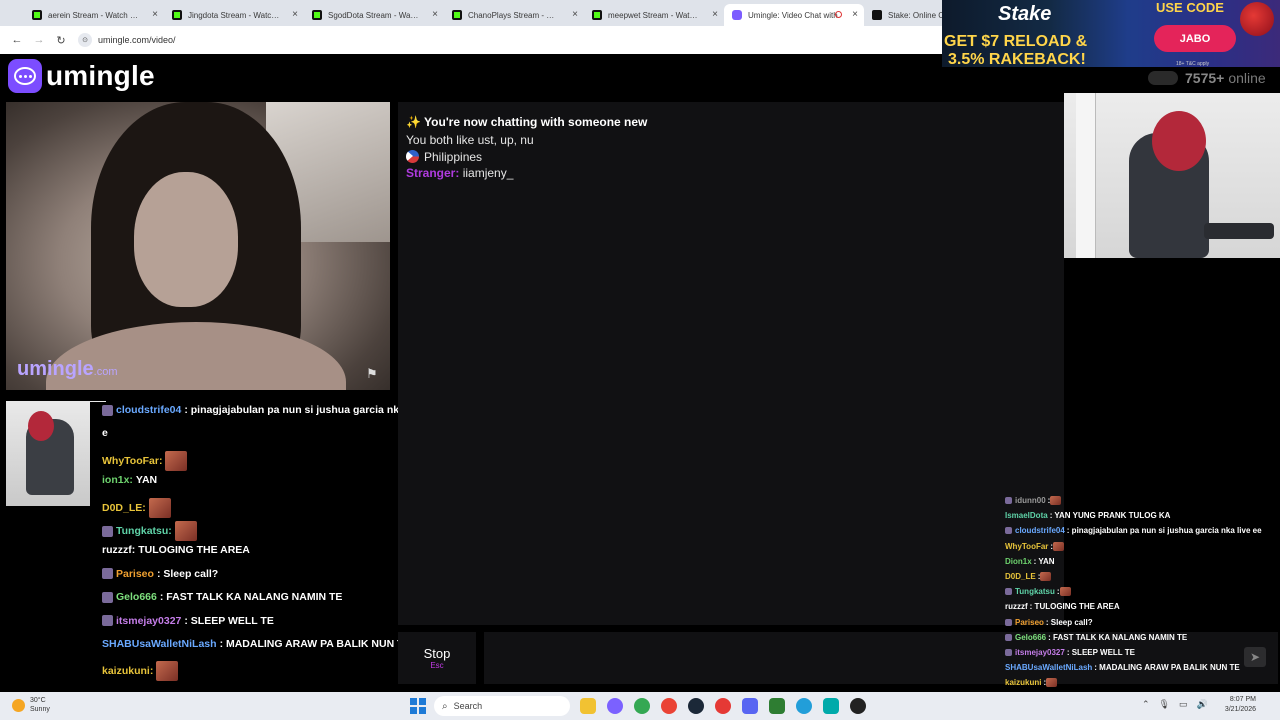 Image resolution: width=1280 pixels, height=720 pixels. Describe the element at coordinates (858, 706) in the screenshot. I see `obs-icon` at that location.